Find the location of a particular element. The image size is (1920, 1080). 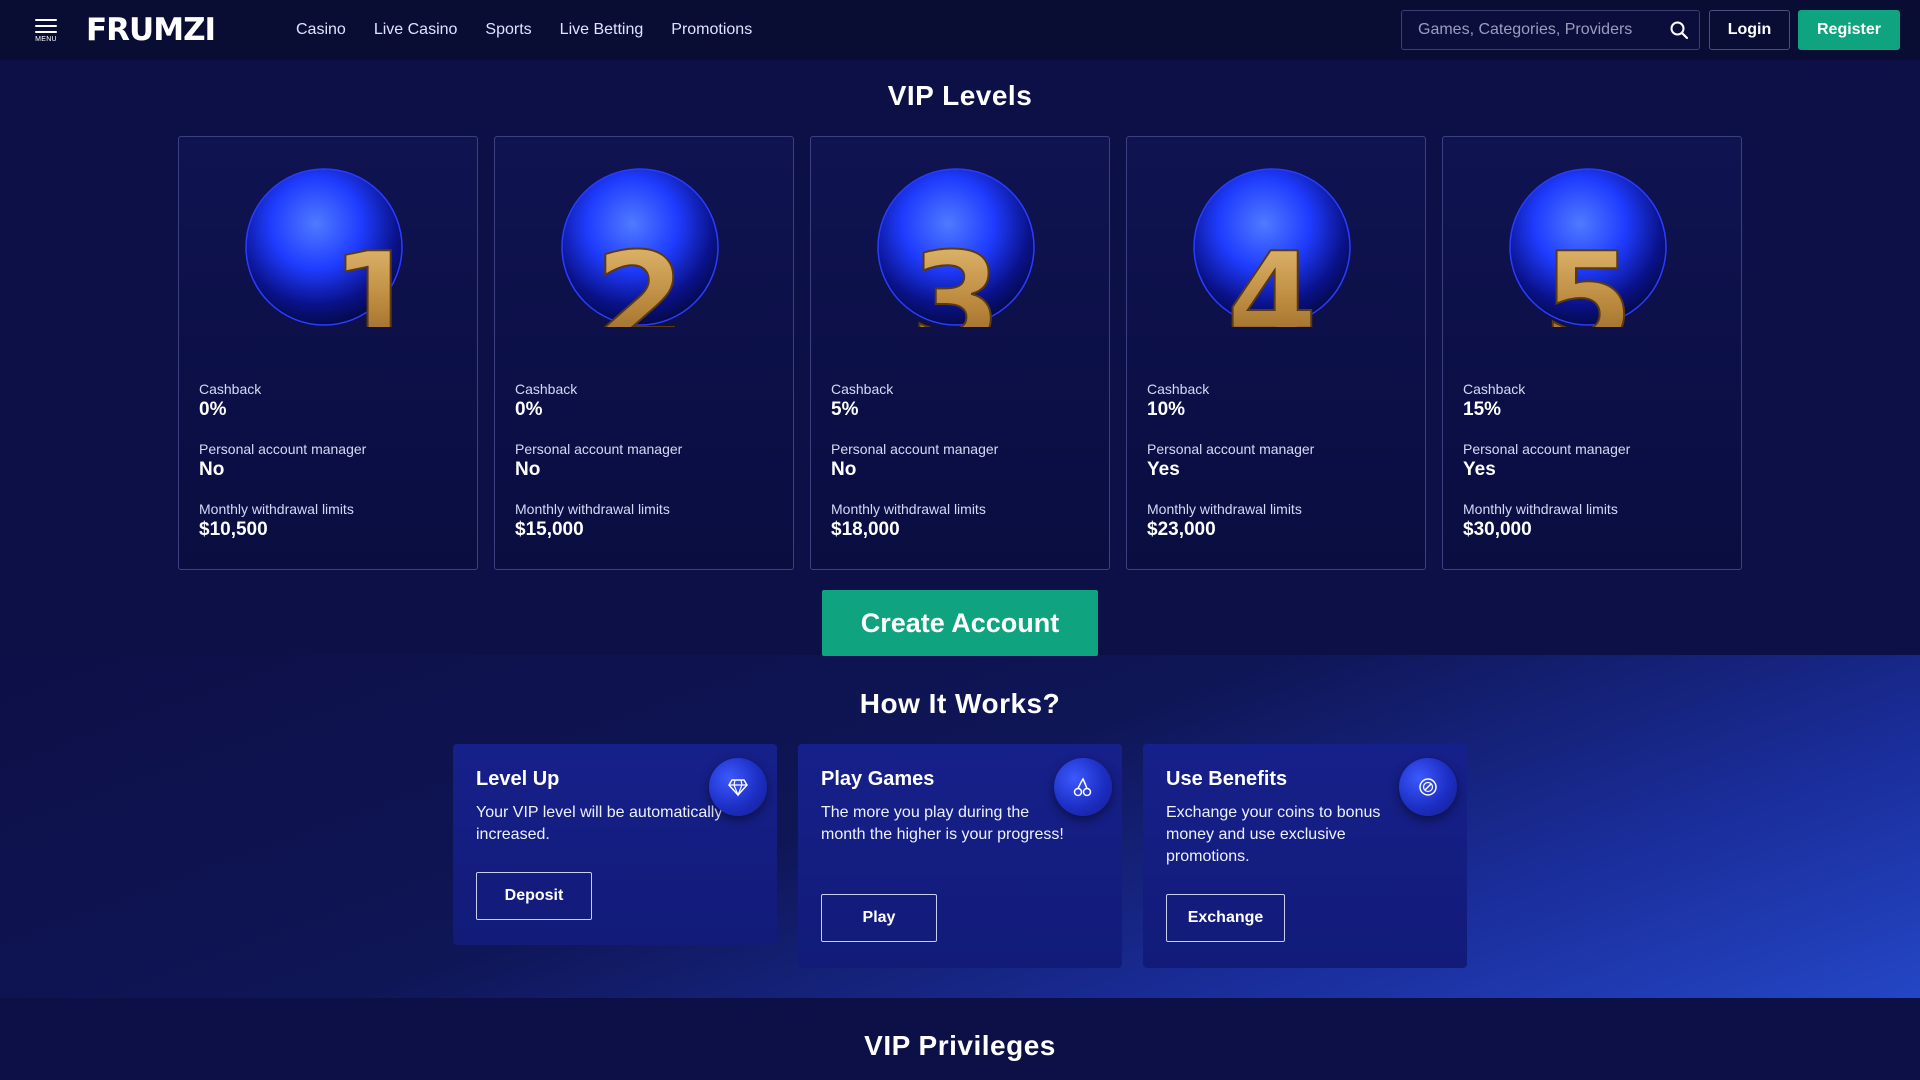

vip-level-number: 4 is located at coordinates (1272, 275).